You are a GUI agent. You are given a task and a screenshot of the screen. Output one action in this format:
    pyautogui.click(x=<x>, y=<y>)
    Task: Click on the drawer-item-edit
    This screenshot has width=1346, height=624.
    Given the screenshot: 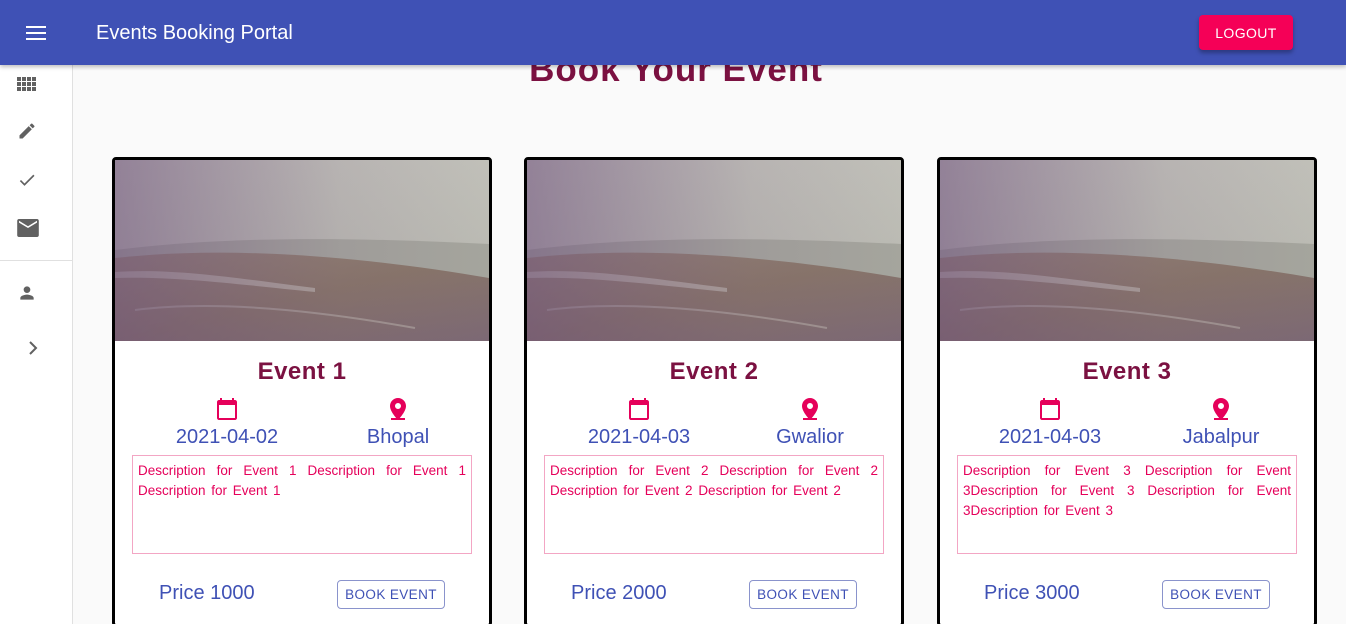 What is the action you would take?
    pyautogui.click(x=36, y=131)
    